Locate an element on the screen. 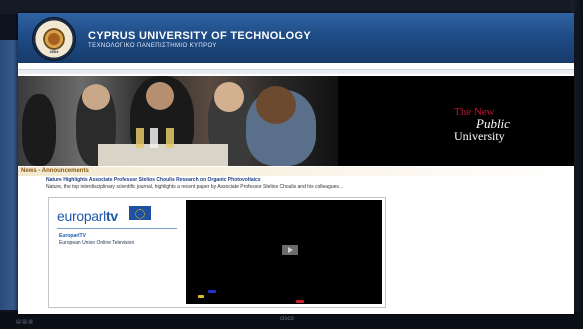 Image resolution: width=583 pixels, height=329 pixels. banner-slogan: The New Public University is located at coordinates (509, 125).